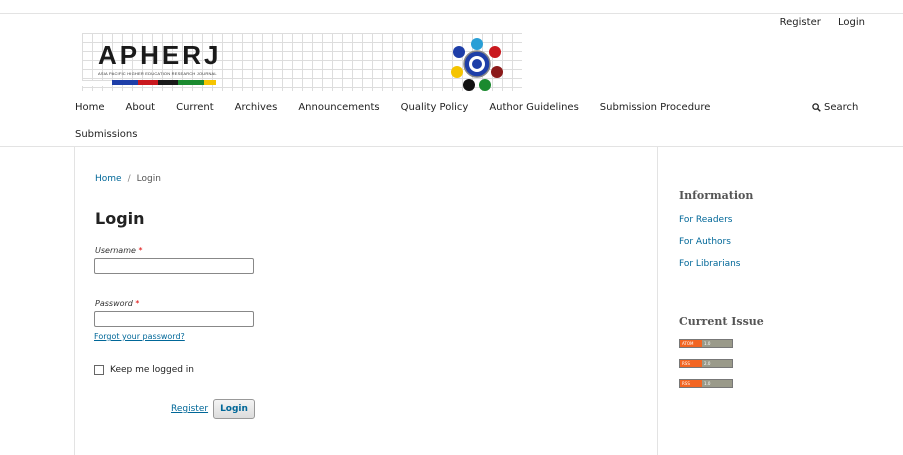 The width and height of the screenshot is (903, 455). I want to click on breadcrumb-current: Login, so click(148, 179).